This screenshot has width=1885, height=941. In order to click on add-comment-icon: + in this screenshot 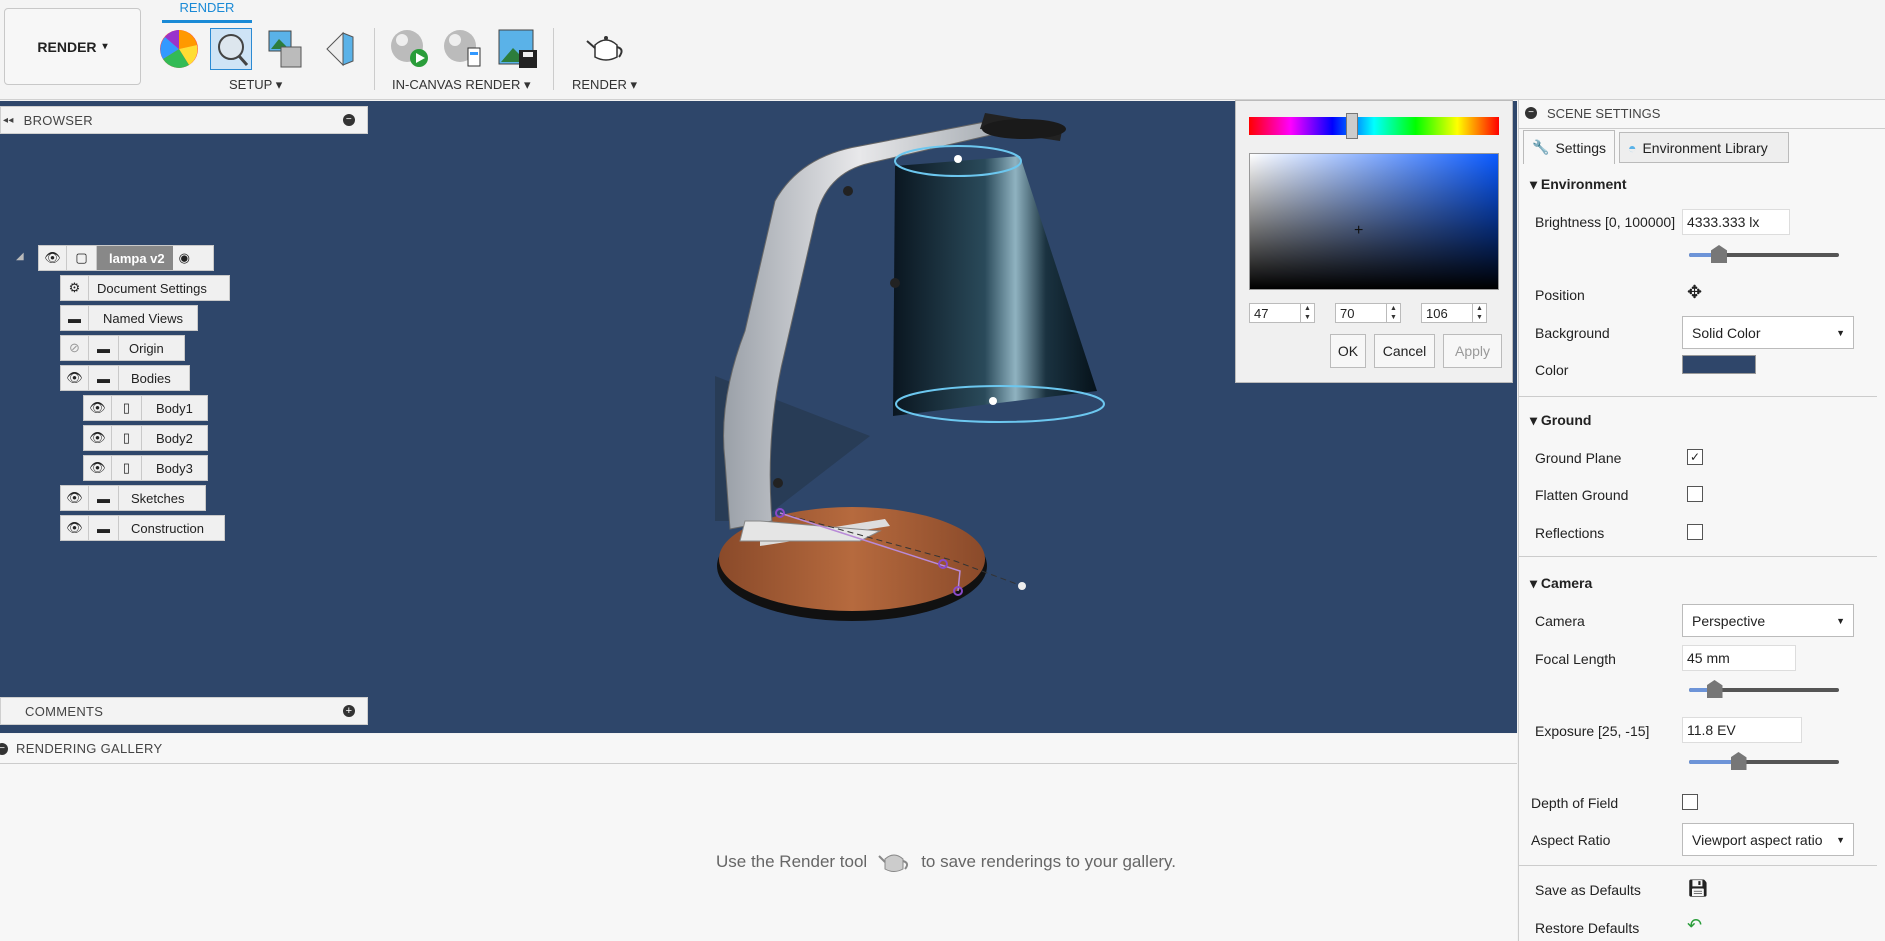, I will do `click(349, 711)`.